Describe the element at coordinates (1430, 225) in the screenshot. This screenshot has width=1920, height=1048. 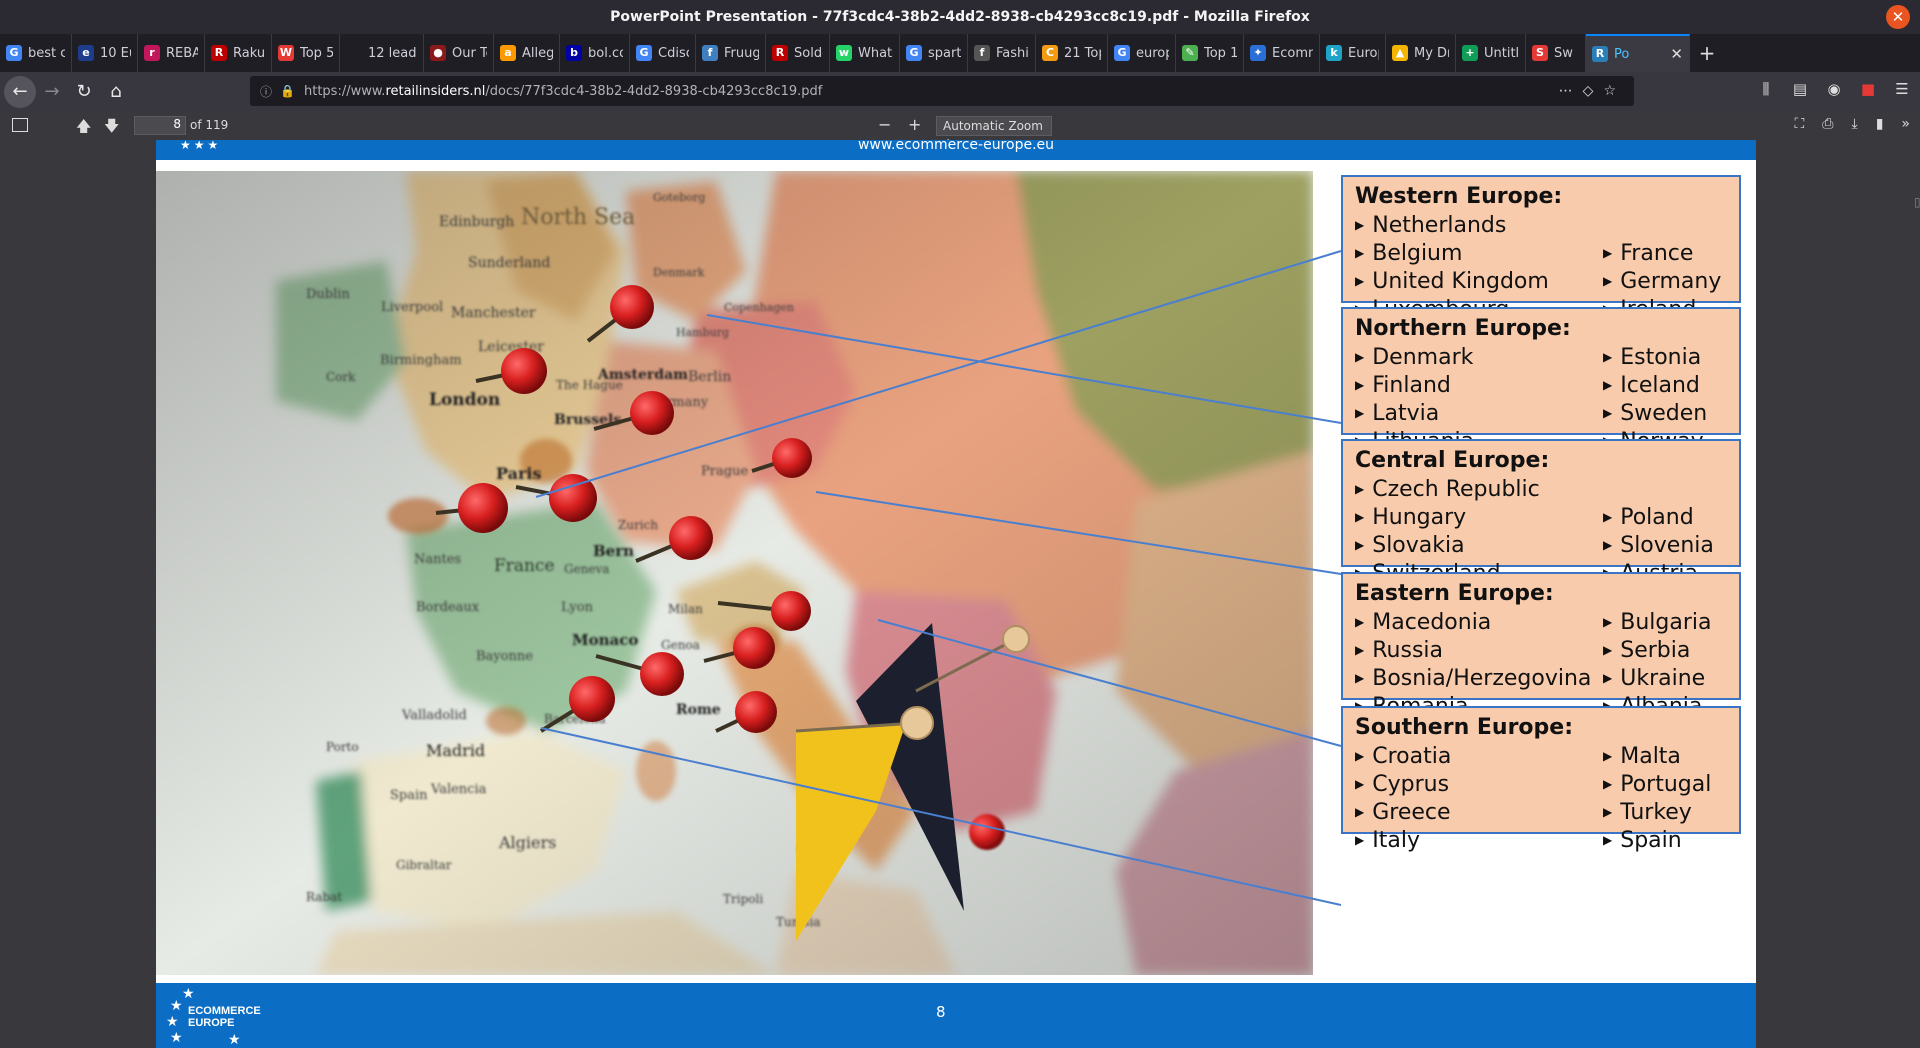
I see `country-item: ▶ Netherlands` at that location.